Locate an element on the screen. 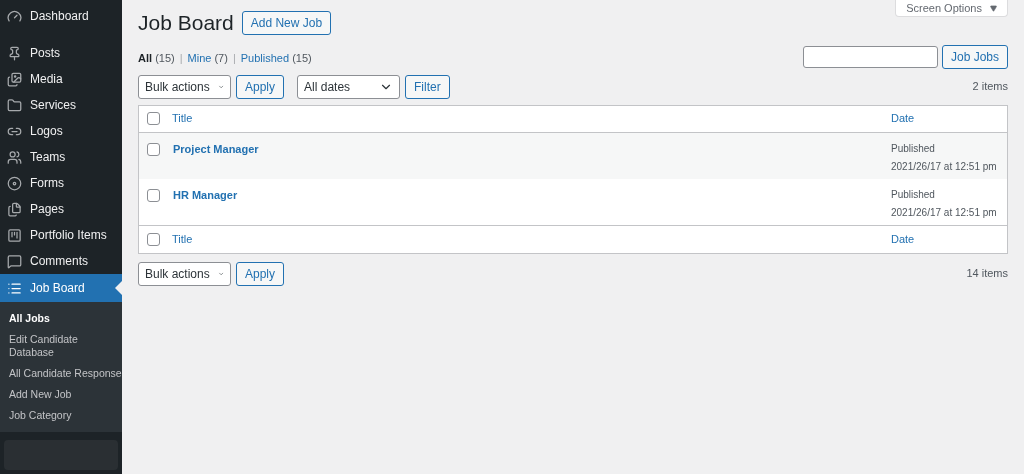 Image resolution: width=1024 pixels, height=474 pixels. menu-item: Pages is located at coordinates (61, 209).